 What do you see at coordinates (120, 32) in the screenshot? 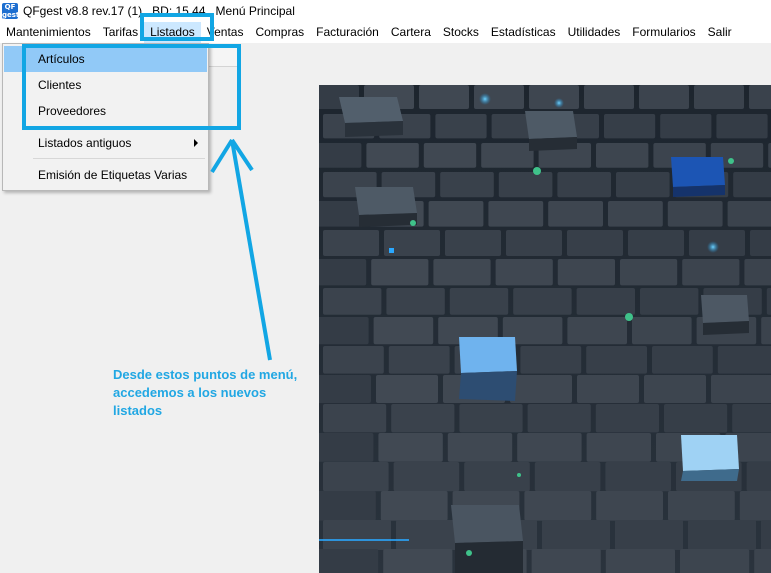
I see `menu-tarifas: Tarifas` at bounding box center [120, 32].